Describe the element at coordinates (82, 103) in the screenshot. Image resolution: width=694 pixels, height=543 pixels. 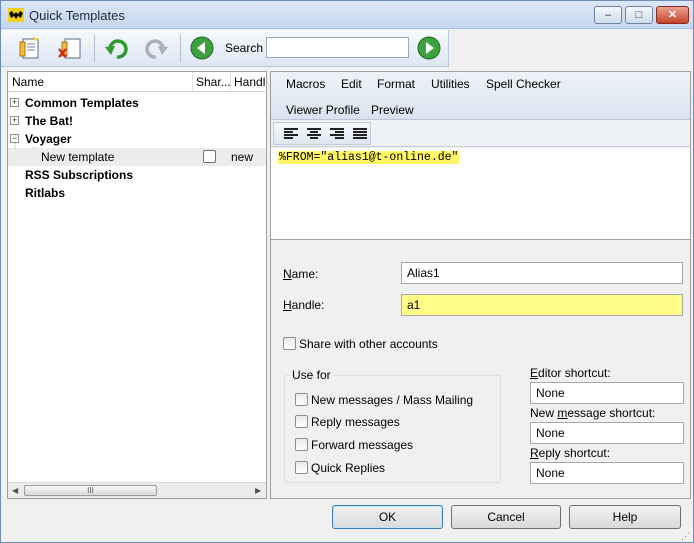
I see `tree-item-label: Common Templates` at that location.